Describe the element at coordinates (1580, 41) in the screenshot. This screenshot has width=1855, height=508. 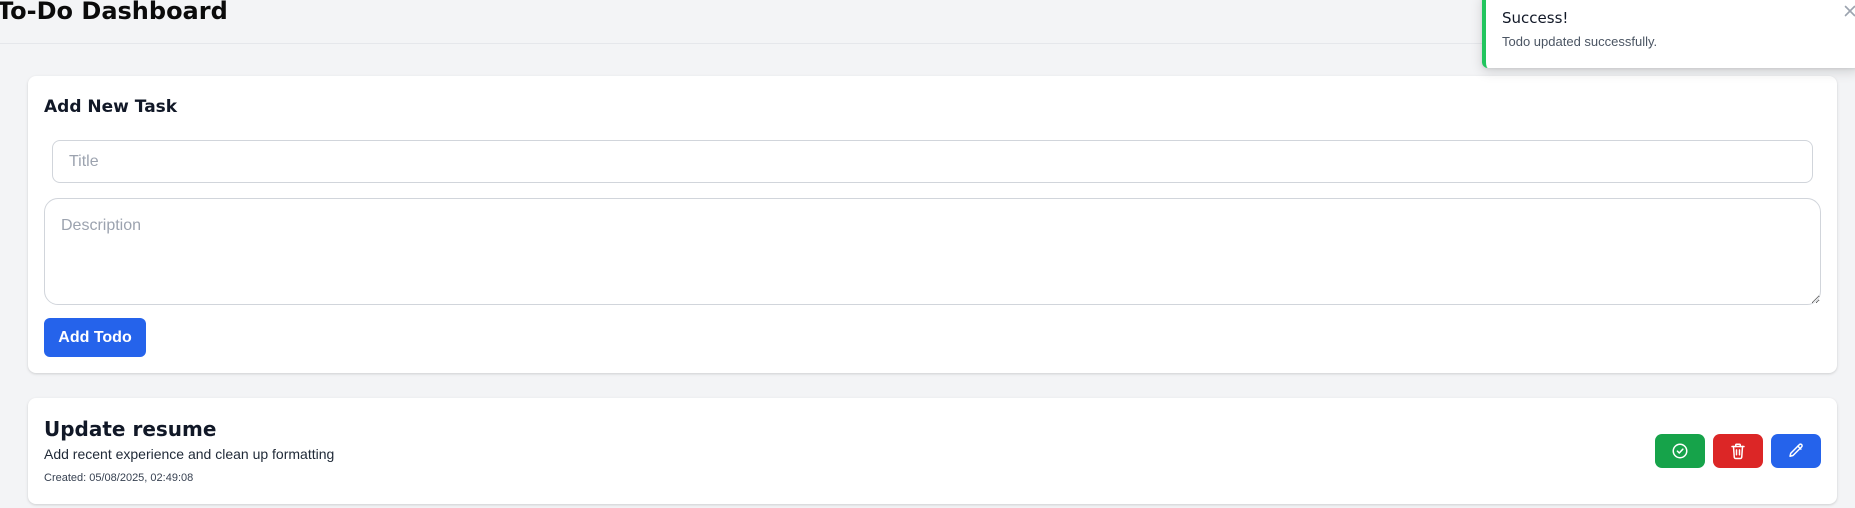
I see `toast-message: Todo updated successfully.` at that location.